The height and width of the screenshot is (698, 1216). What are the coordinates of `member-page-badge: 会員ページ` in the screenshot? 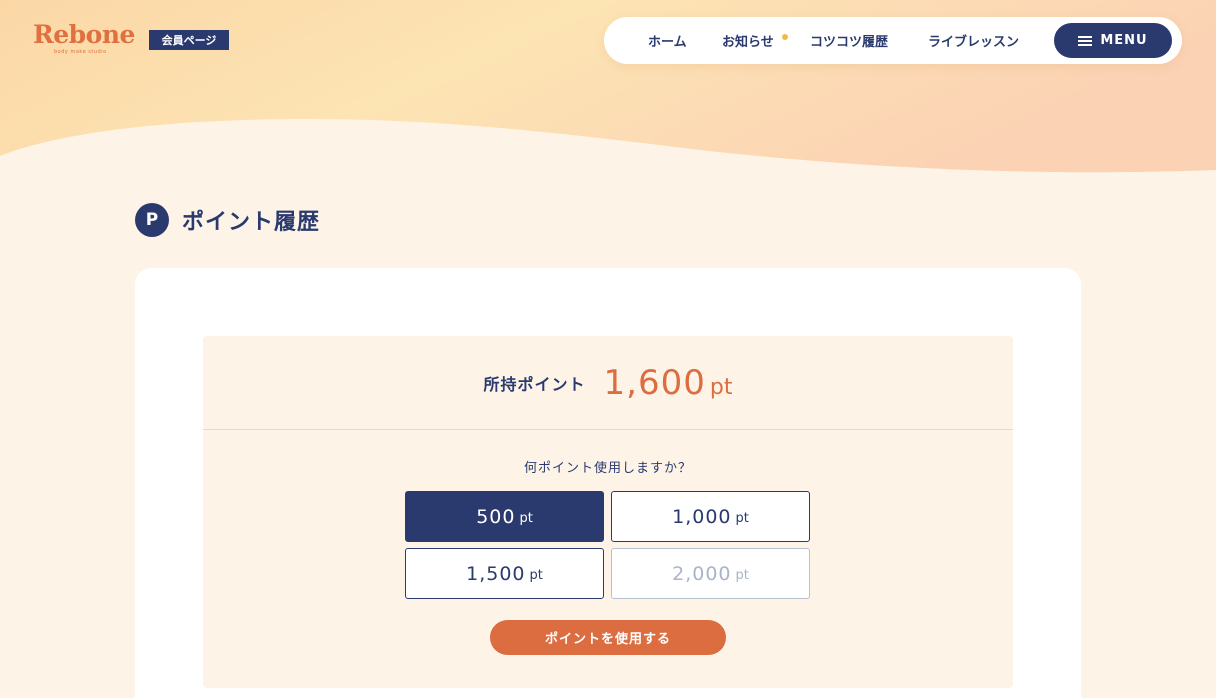 It's located at (189, 40).